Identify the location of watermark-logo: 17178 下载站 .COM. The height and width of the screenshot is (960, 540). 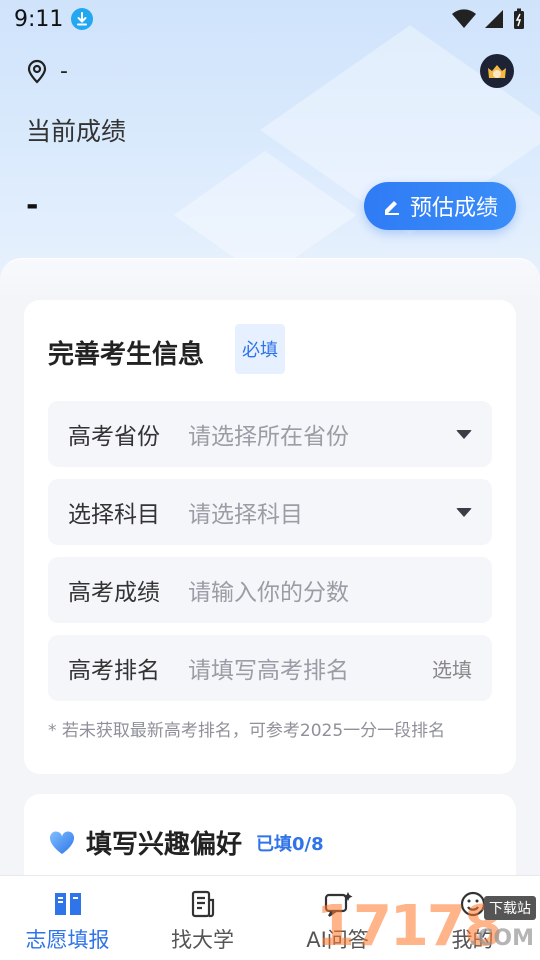
(425, 925).